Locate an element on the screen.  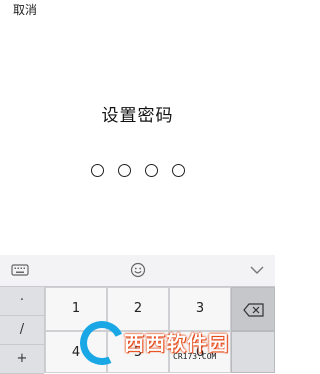
key-3: 3 is located at coordinates (200, 309).